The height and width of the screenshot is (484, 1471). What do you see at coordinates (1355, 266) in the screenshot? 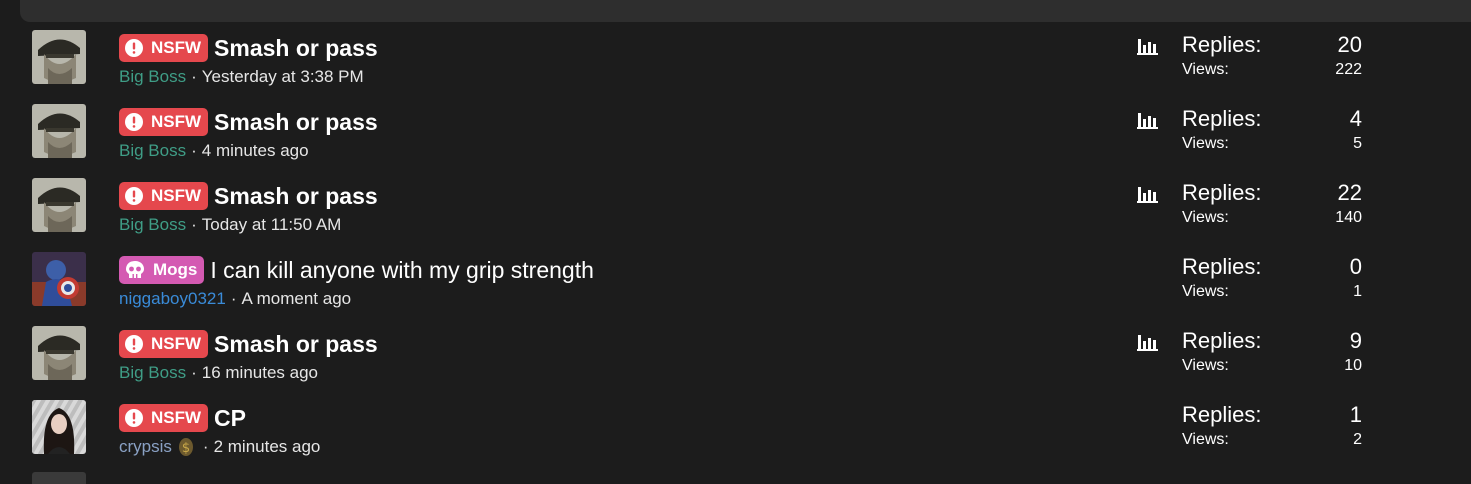
I see `replies-count: 0` at bounding box center [1355, 266].